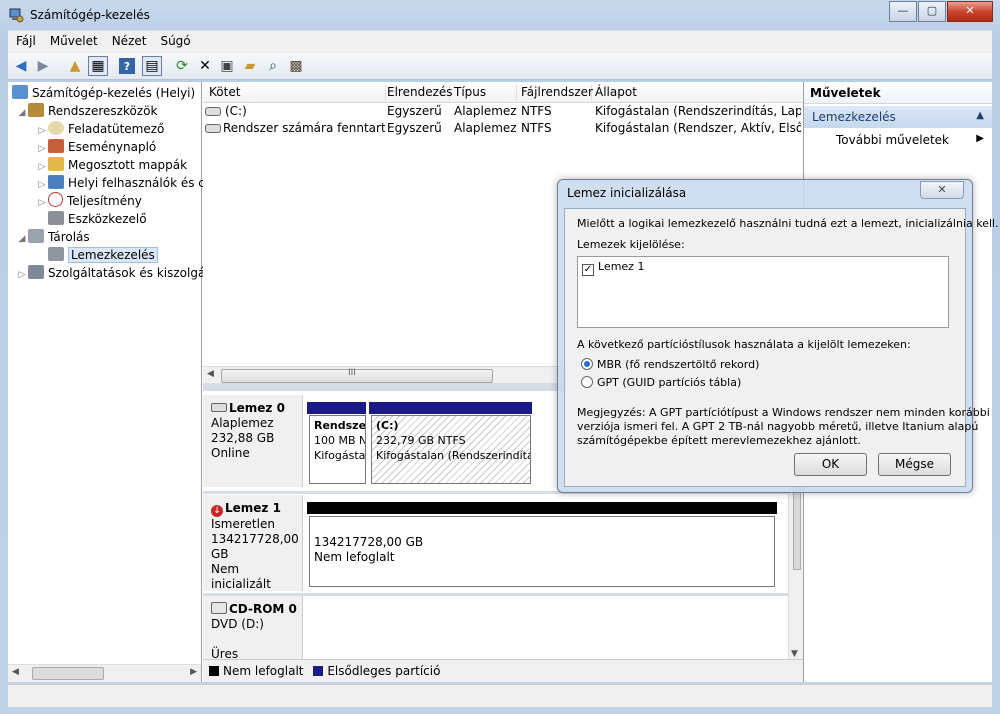  What do you see at coordinates (337, 449) in the screenshot?
I see `partition-system-reserved: Rendsze 100 MB N Kifogásta` at bounding box center [337, 449].